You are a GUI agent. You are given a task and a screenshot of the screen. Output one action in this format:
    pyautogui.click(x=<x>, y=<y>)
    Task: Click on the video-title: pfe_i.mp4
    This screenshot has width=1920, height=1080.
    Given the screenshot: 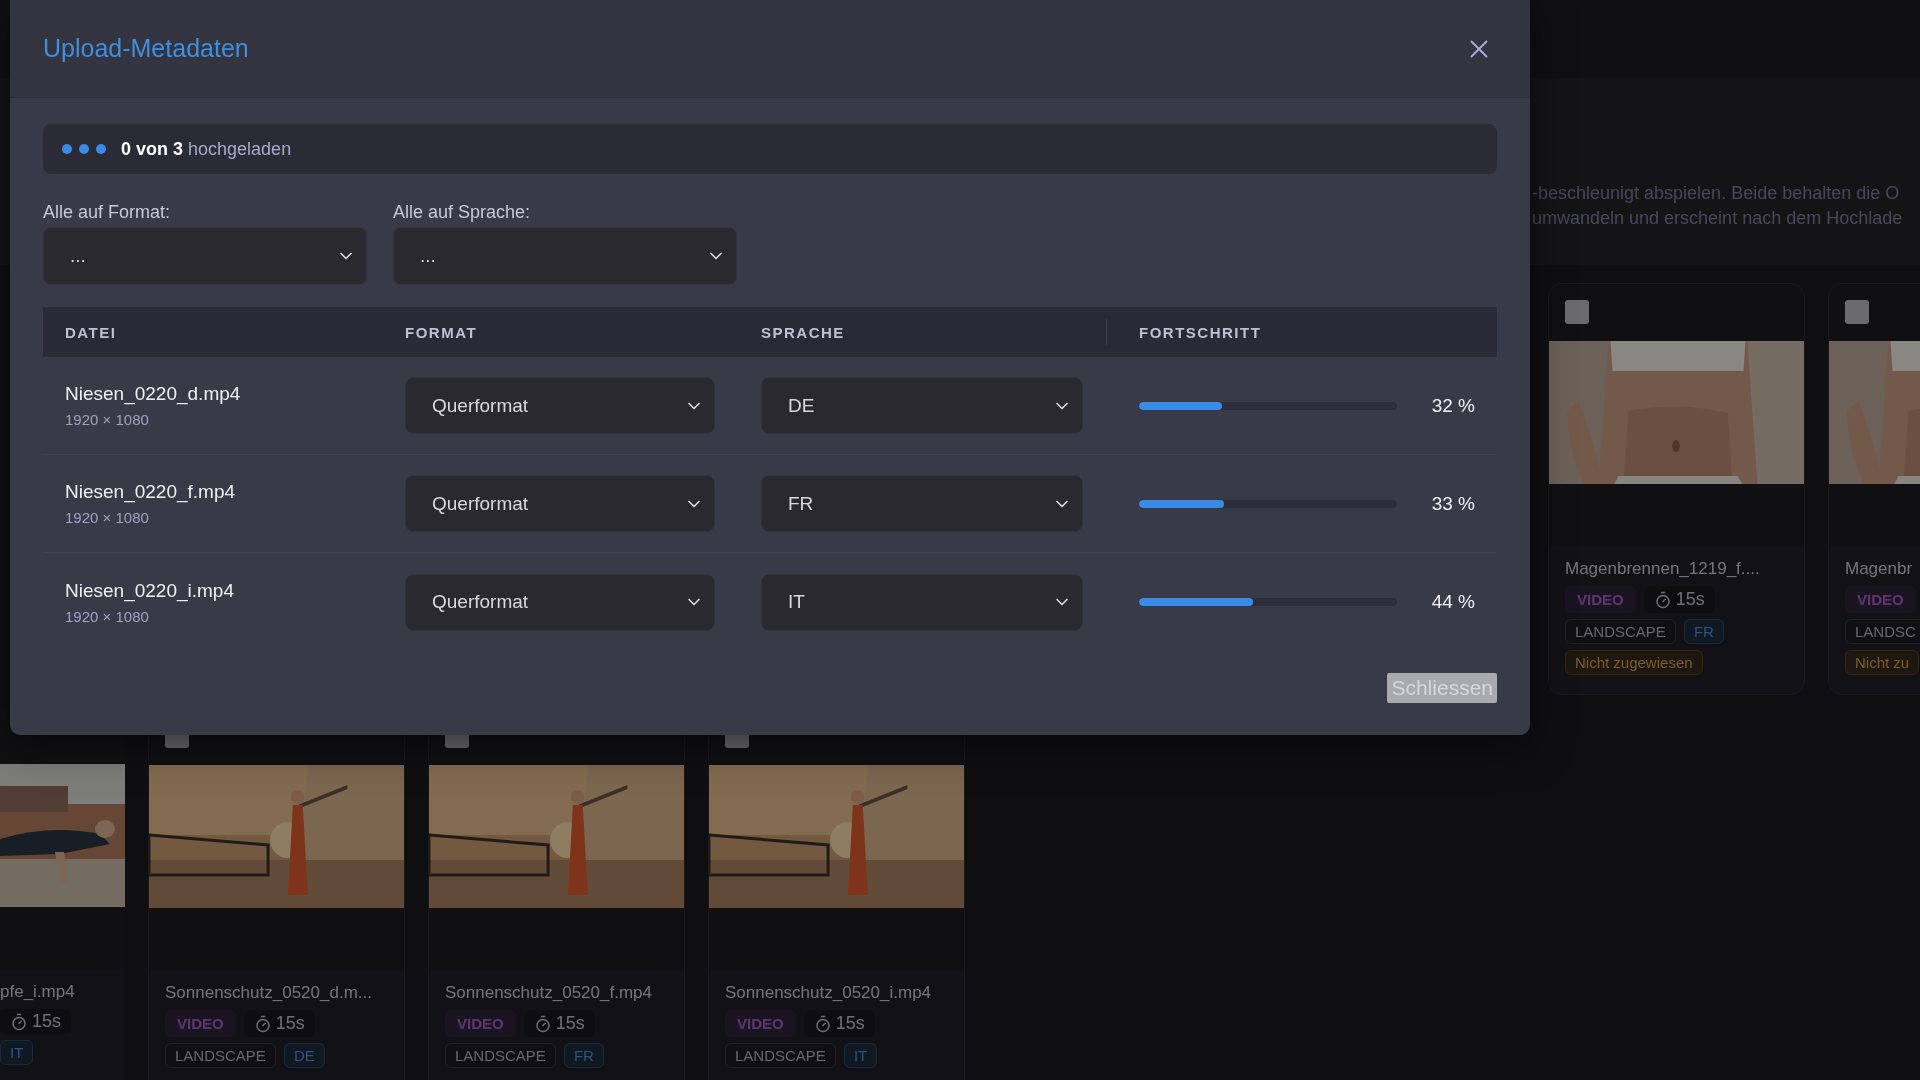 What is the action you would take?
    pyautogui.click(x=38, y=992)
    